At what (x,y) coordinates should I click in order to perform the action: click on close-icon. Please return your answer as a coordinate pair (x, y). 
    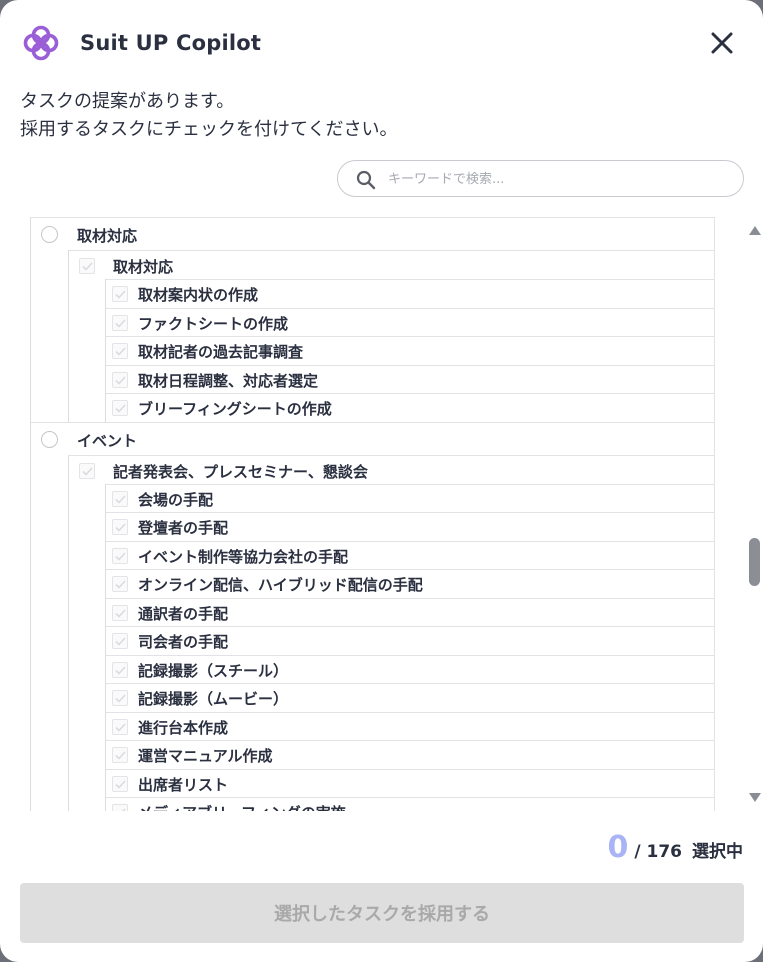
    Looking at the image, I should click on (722, 43).